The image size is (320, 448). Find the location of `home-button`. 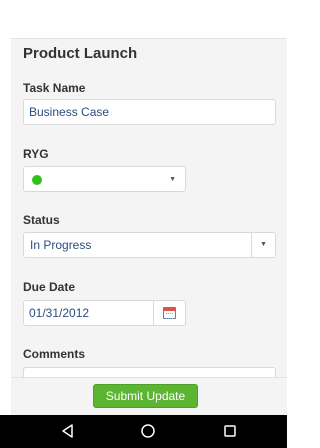

home-button is located at coordinates (148, 431).